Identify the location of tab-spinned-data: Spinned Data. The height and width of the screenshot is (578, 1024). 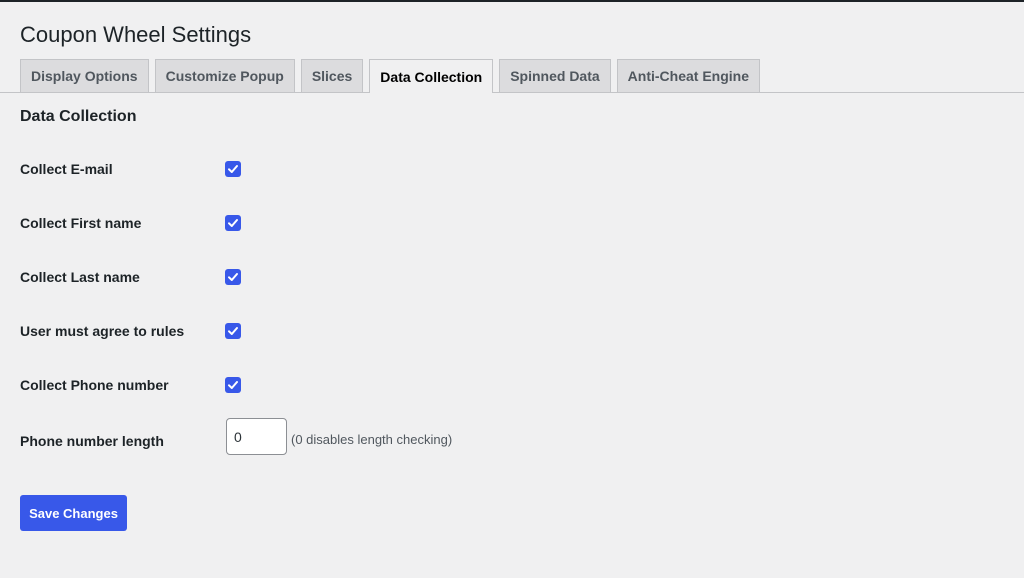
(555, 75).